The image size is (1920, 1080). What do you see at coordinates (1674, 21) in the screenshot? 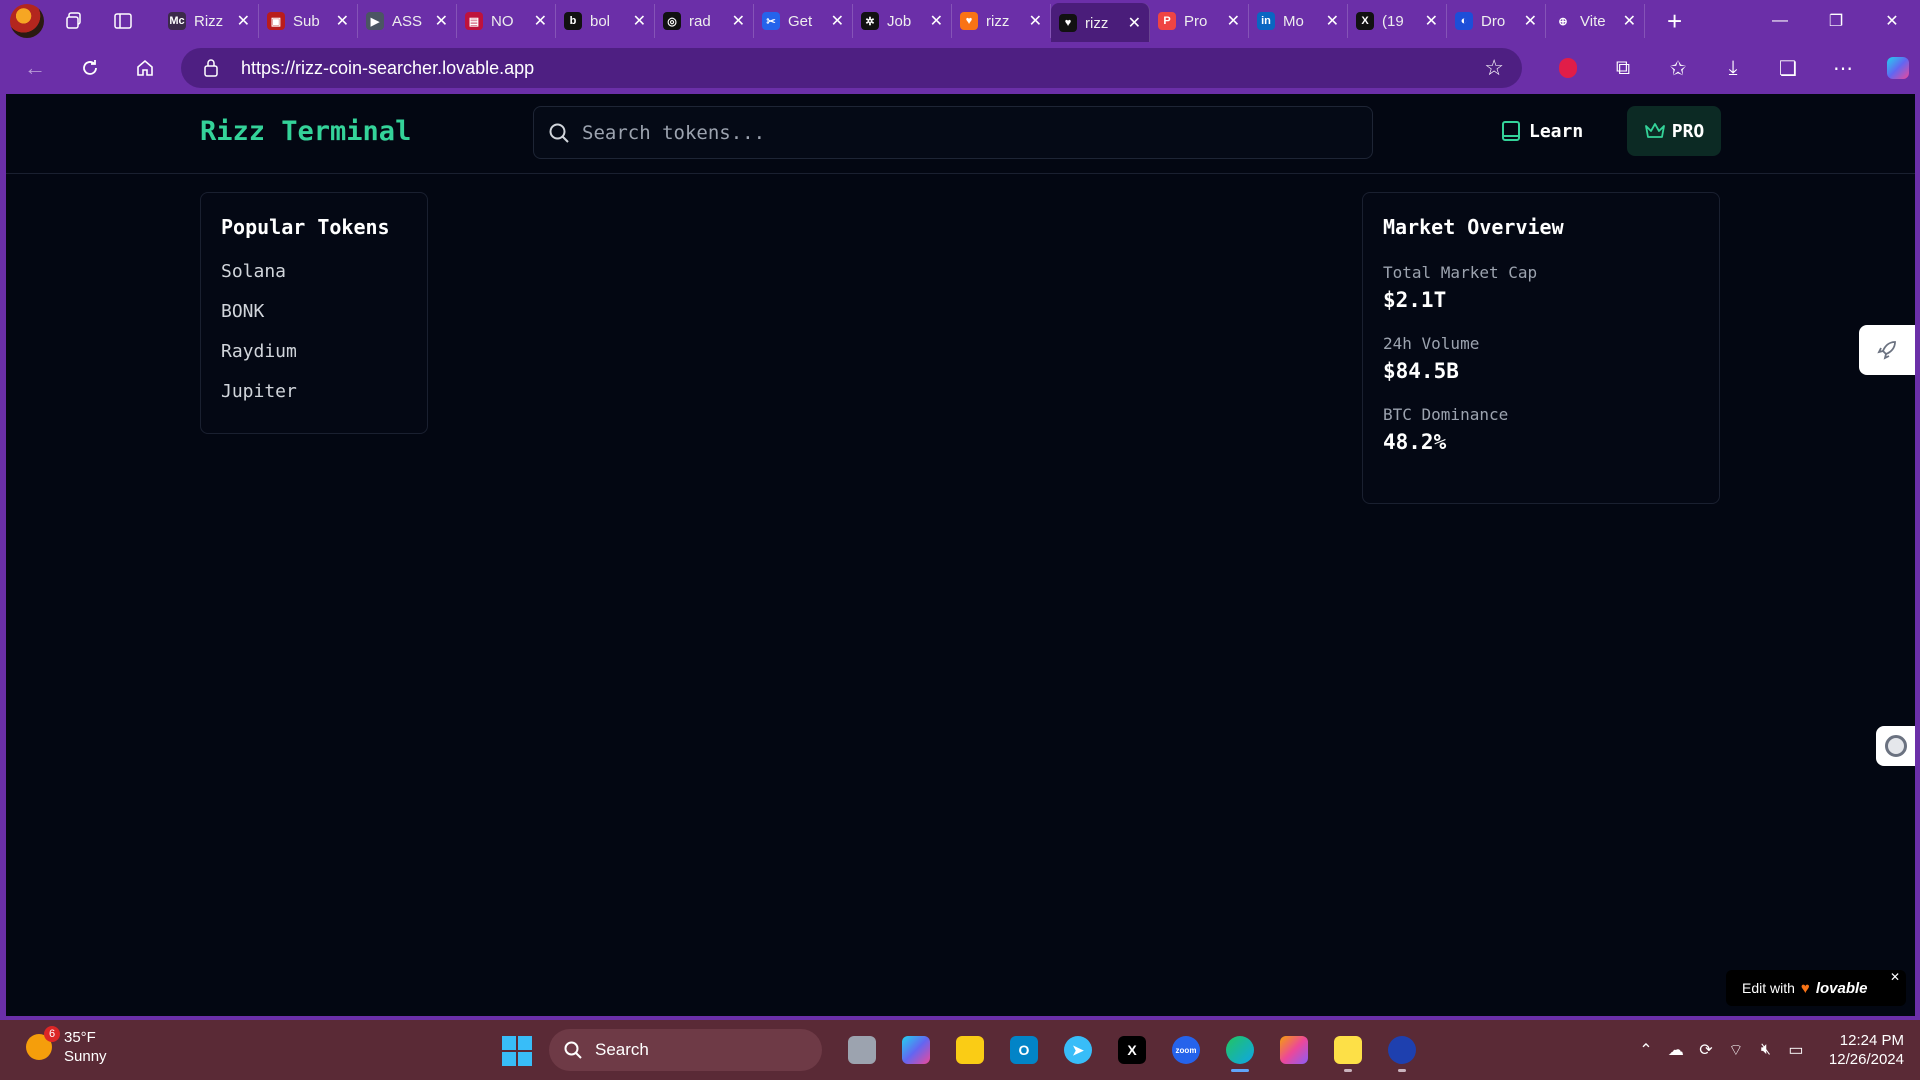
I see `new-tab-button: +` at bounding box center [1674, 21].